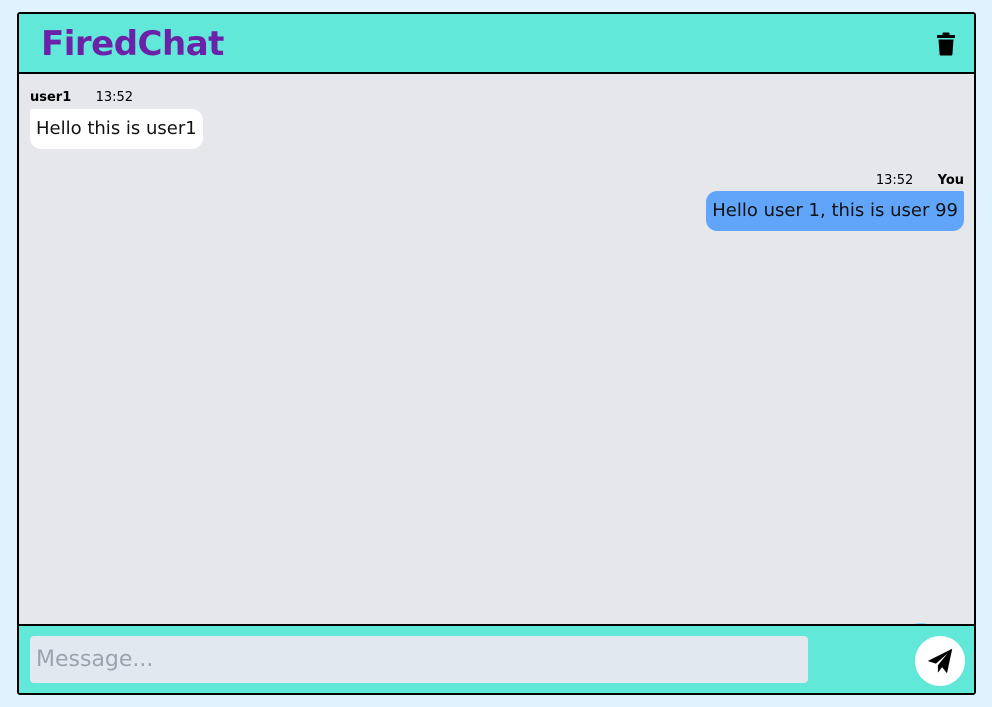 The width and height of the screenshot is (992, 707). Describe the element at coordinates (496, 44) in the screenshot. I see `chat-header: FiredChat` at that location.